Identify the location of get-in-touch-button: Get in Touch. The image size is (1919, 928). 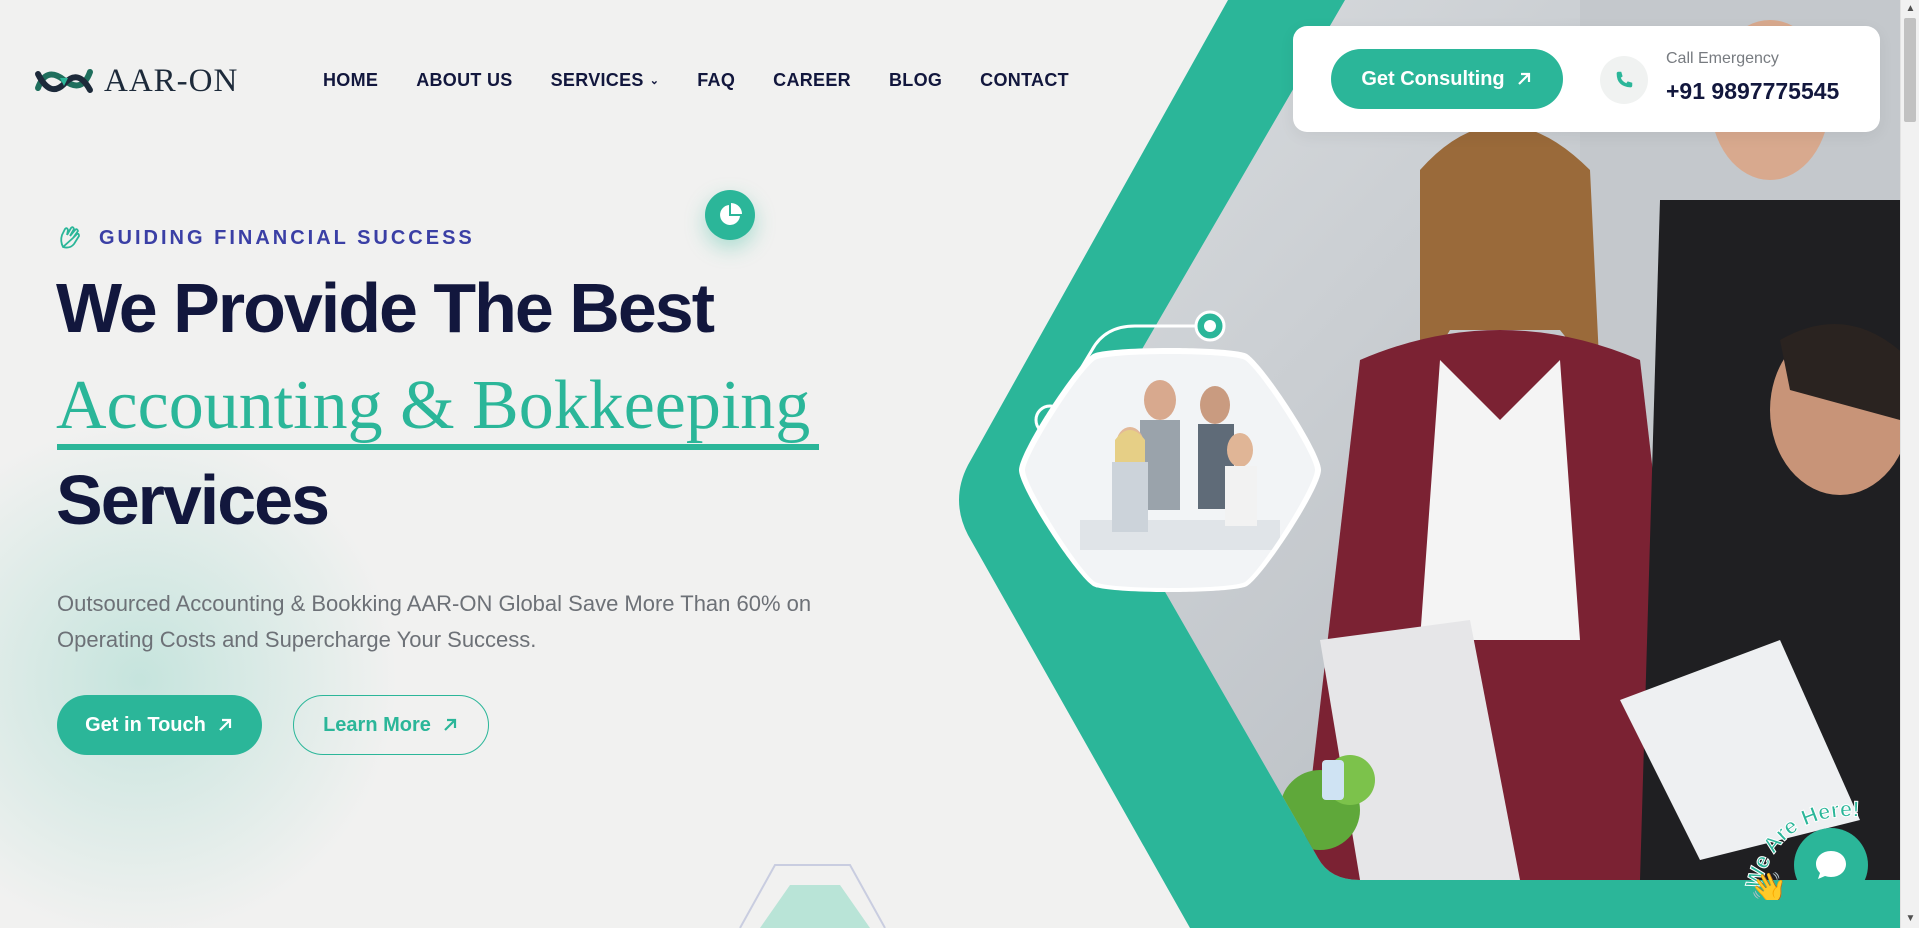
(159, 725).